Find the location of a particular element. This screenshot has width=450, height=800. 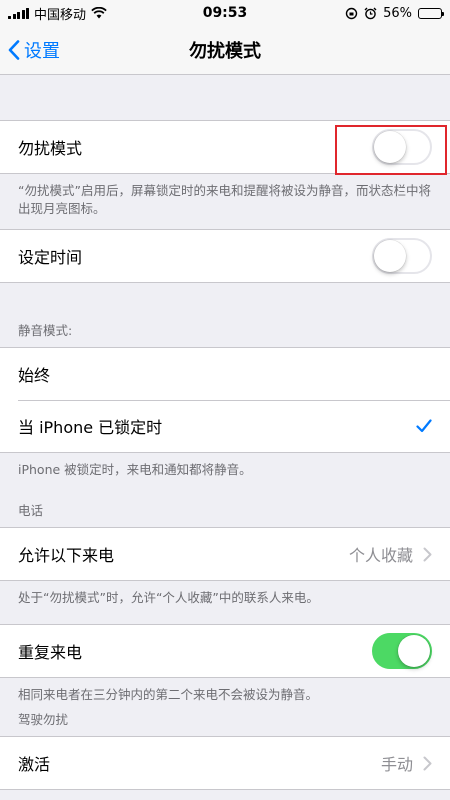

driving-activate-label: 激活 is located at coordinates (34, 764).